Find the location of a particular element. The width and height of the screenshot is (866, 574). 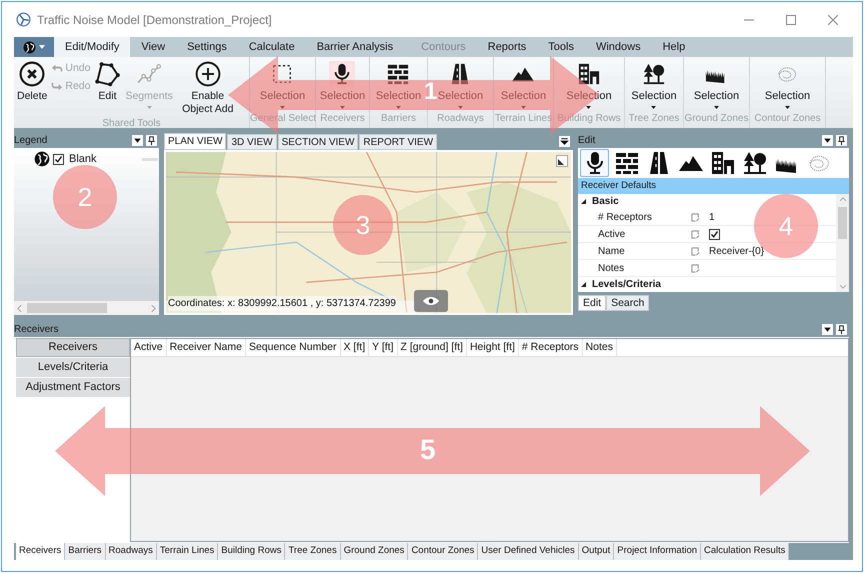

bottom-tab: Building Rows is located at coordinates (252, 551).